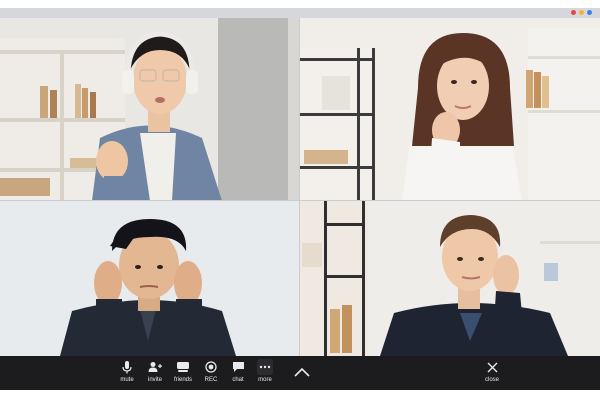 This screenshot has width=600, height=400. I want to click on chevron-up-icon, so click(302, 373).